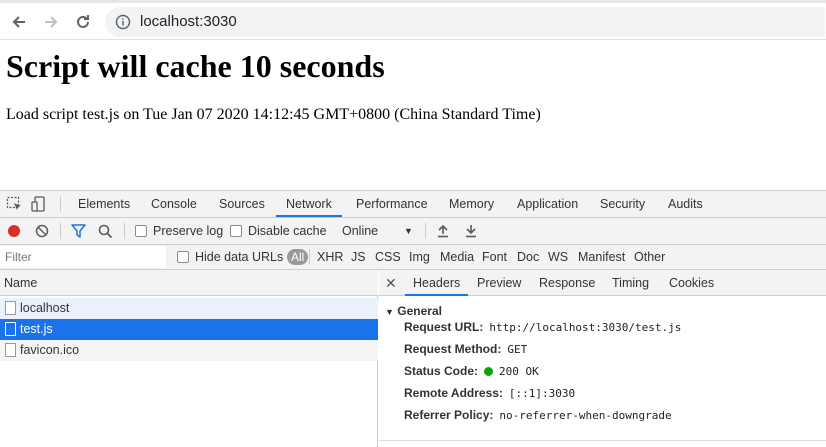 Image resolution: width=826 pixels, height=447 pixels. I want to click on filter-type-img: Img, so click(419, 257).